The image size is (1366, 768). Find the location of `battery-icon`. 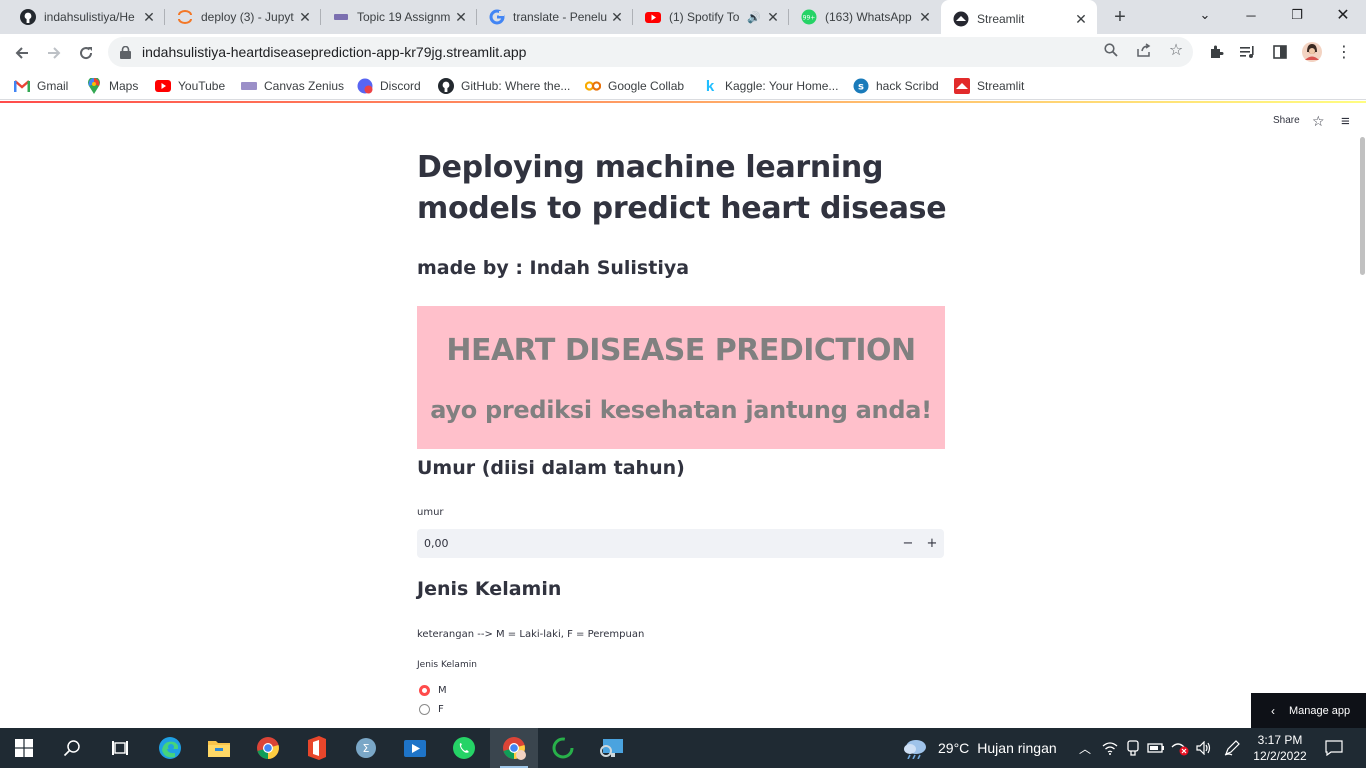

battery-icon is located at coordinates (1156, 748).